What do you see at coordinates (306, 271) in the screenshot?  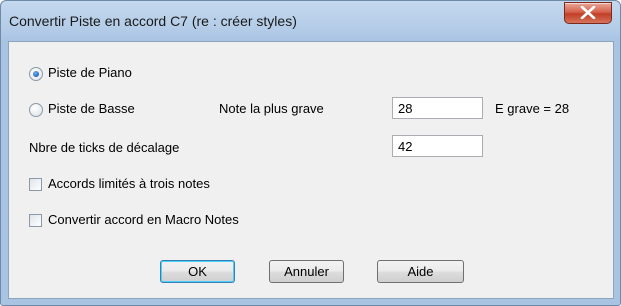 I see `cancel-button: Annuler` at bounding box center [306, 271].